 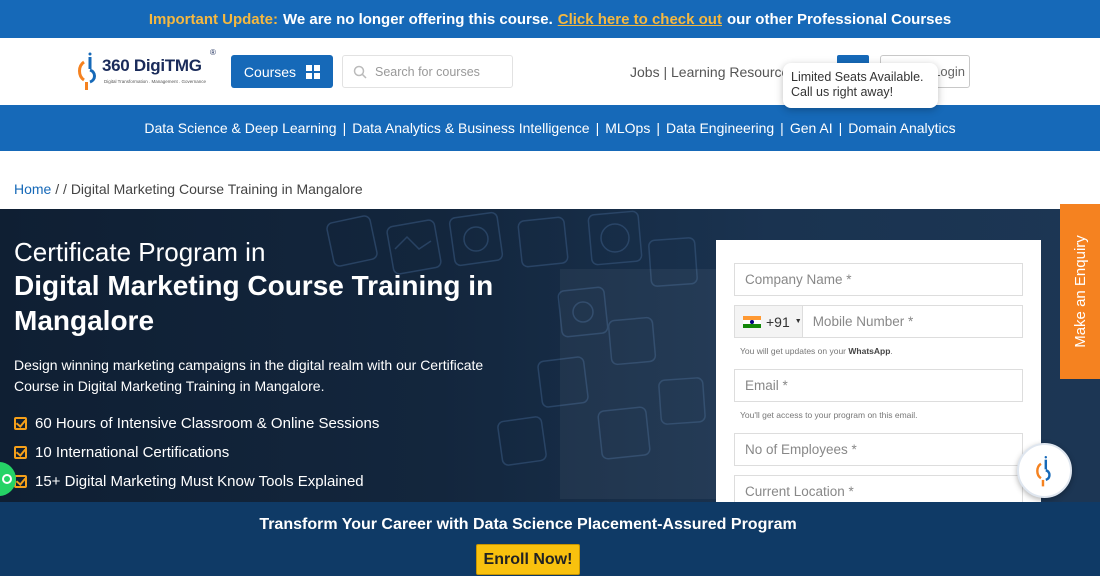 I want to click on list-item: 10 International Certifications, so click(x=284, y=452).